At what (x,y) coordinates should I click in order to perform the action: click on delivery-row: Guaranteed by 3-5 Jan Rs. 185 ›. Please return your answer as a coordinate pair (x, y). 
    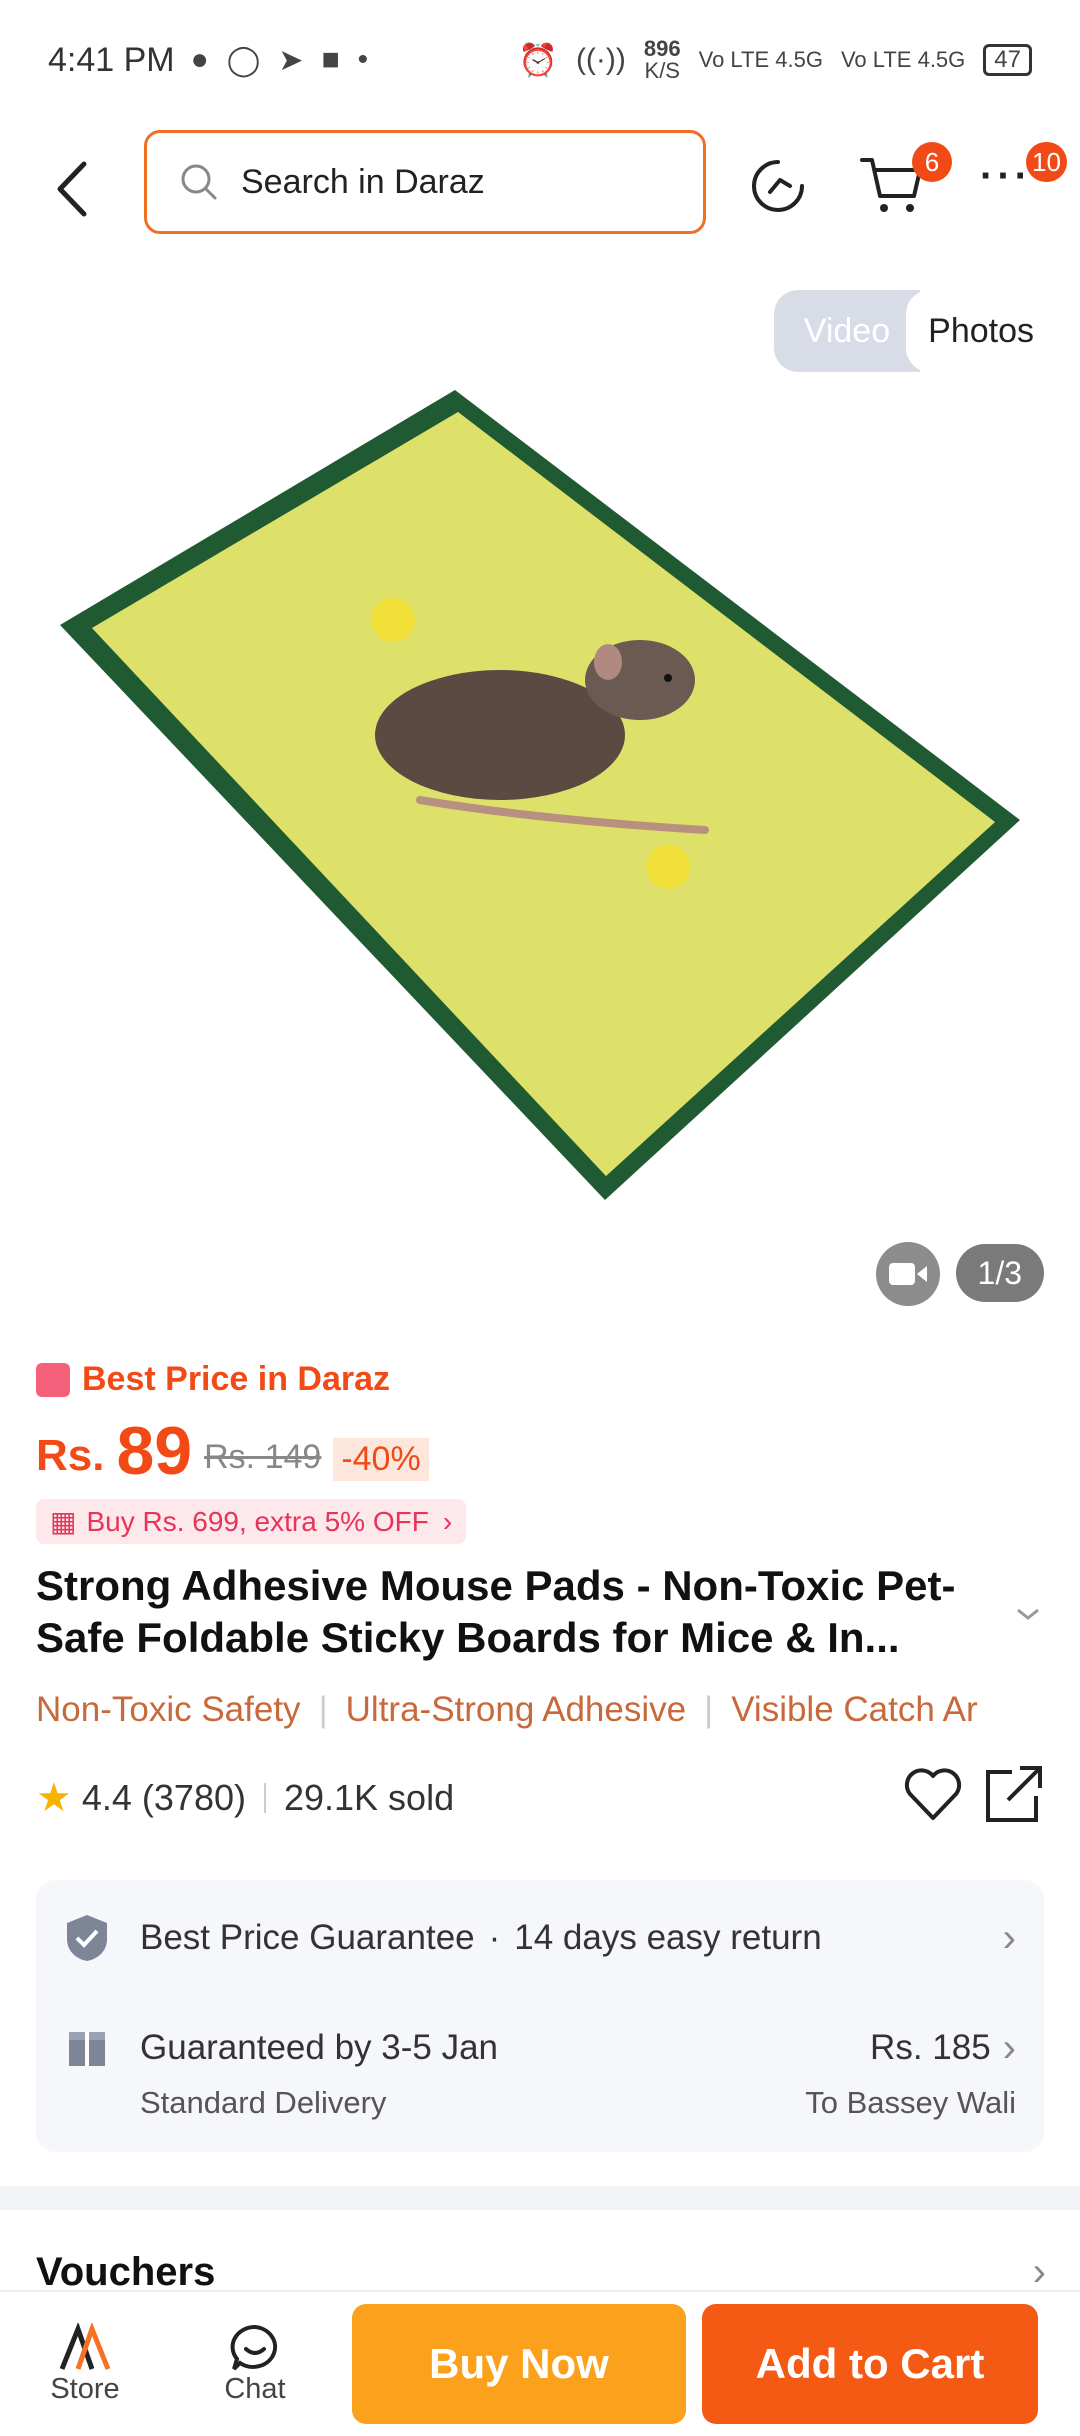
    Looking at the image, I should click on (540, 2048).